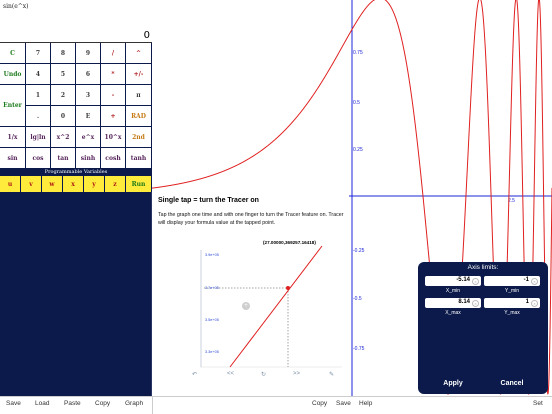 Image resolution: width=552 pixels, height=414 pixels. Describe the element at coordinates (512, 291) in the screenshot. I see `y-min-label: Y_min` at that location.